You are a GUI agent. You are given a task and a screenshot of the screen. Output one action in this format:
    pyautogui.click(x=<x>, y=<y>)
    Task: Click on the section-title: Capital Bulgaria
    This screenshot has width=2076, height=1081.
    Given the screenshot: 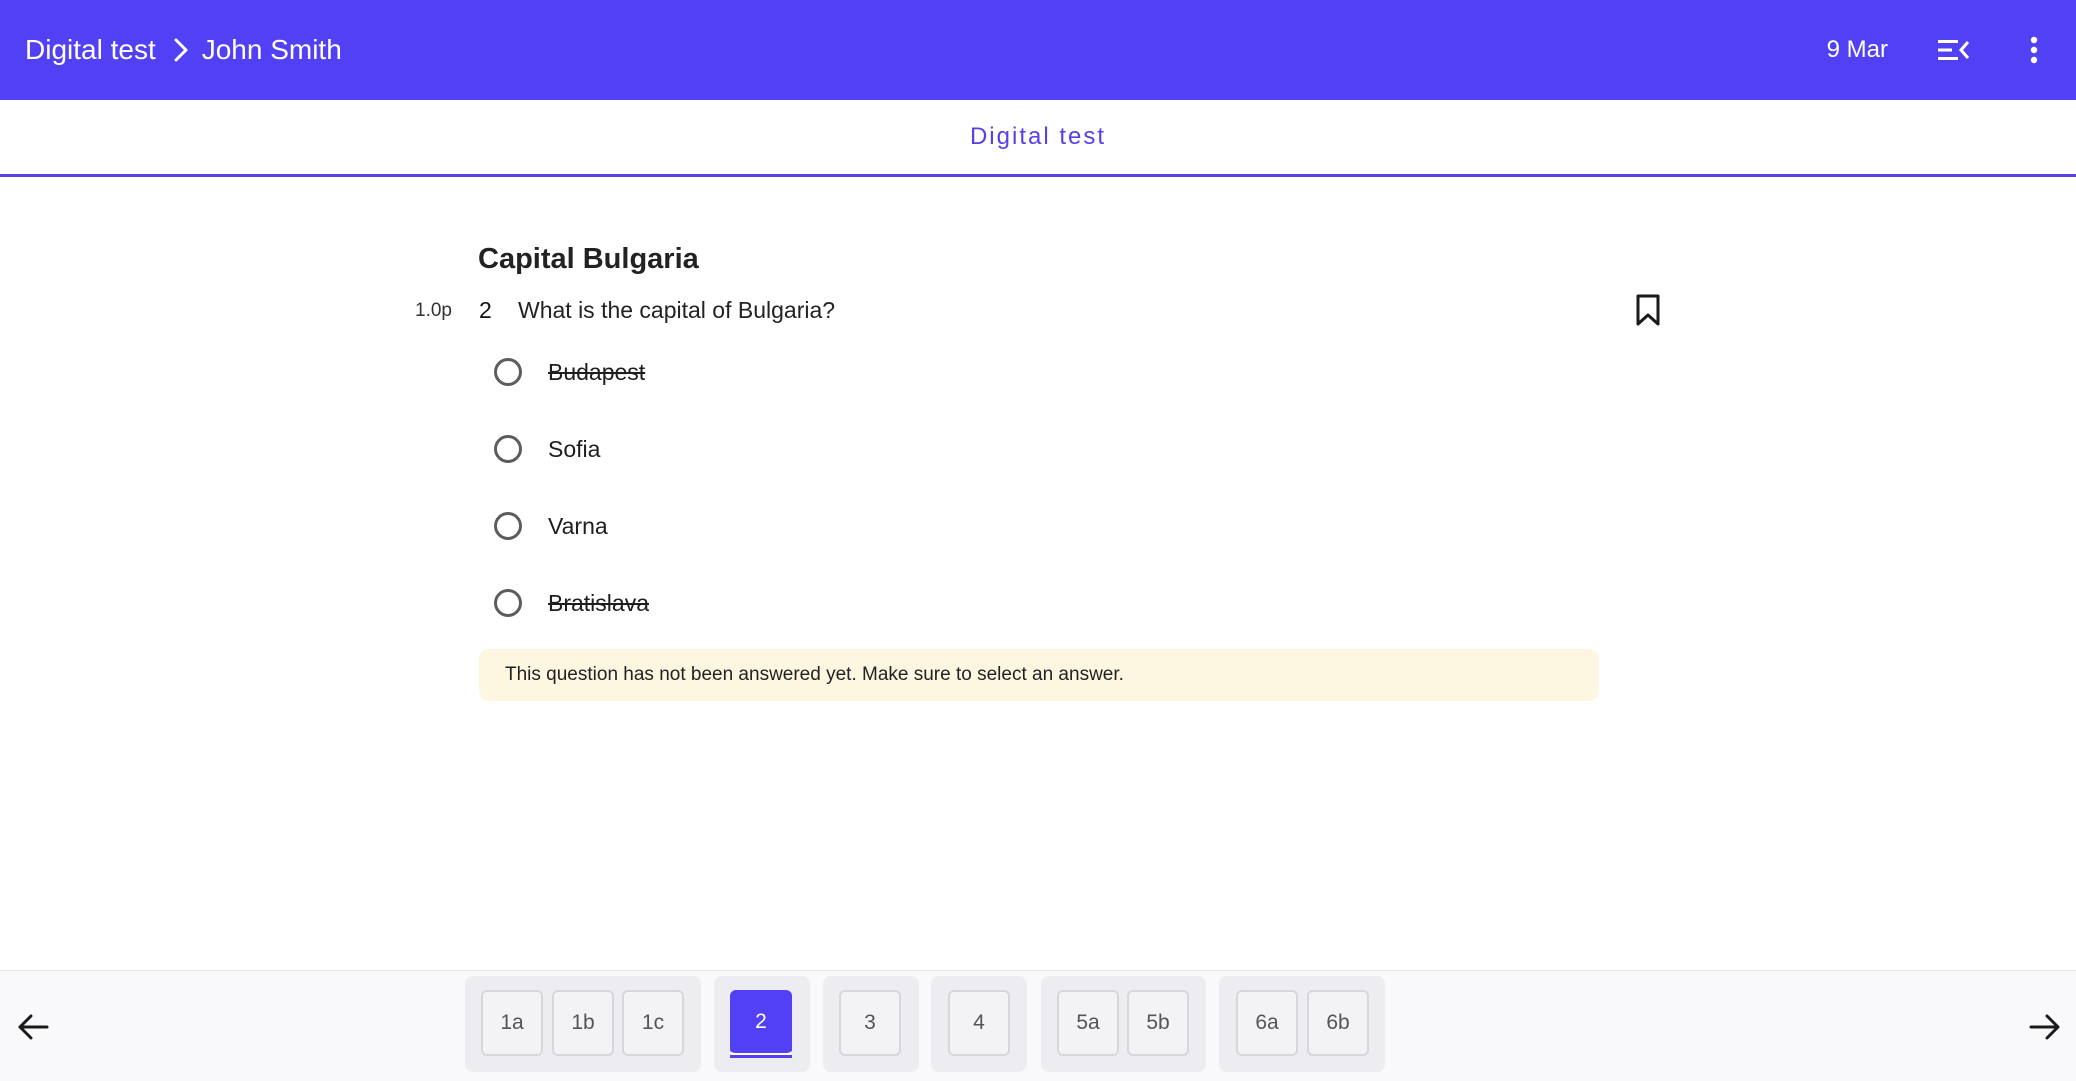 What is the action you would take?
    pyautogui.click(x=588, y=259)
    